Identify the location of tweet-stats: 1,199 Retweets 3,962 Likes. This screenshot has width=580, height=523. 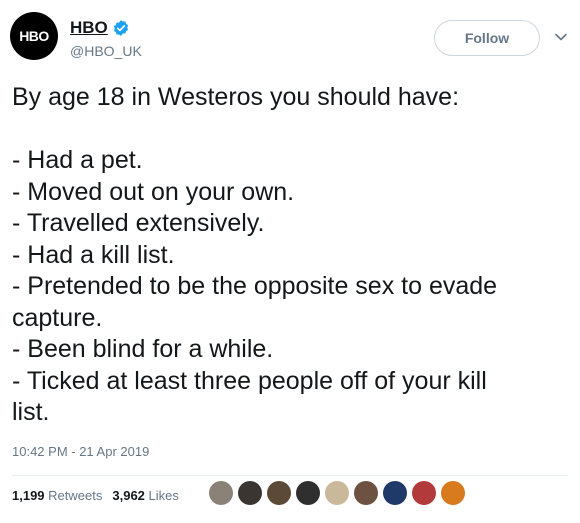
(100, 495).